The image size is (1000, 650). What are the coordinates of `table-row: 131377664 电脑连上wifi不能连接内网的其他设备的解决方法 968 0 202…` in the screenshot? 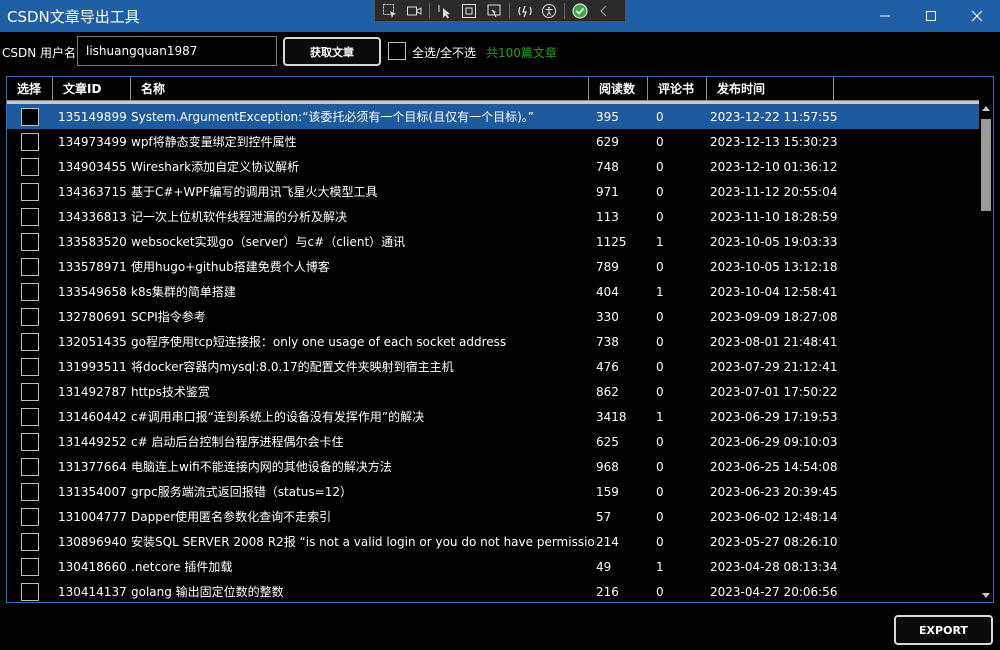 It's located at (493, 466).